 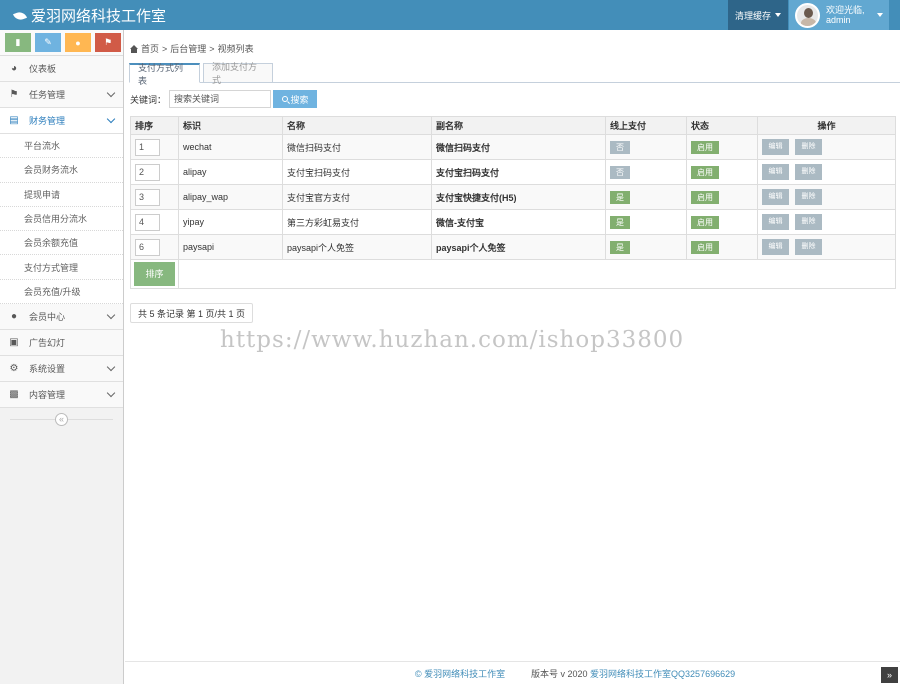 I want to click on sort-button: 排序, so click(x=154, y=274).